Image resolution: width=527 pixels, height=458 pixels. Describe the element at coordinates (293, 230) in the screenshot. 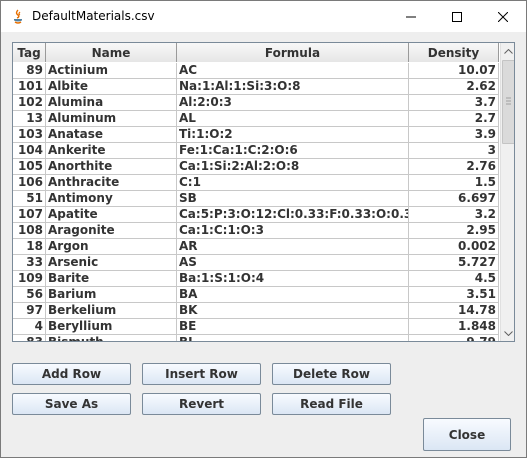

I see `cell-formula: Ca:1:C:1:O:3` at that location.